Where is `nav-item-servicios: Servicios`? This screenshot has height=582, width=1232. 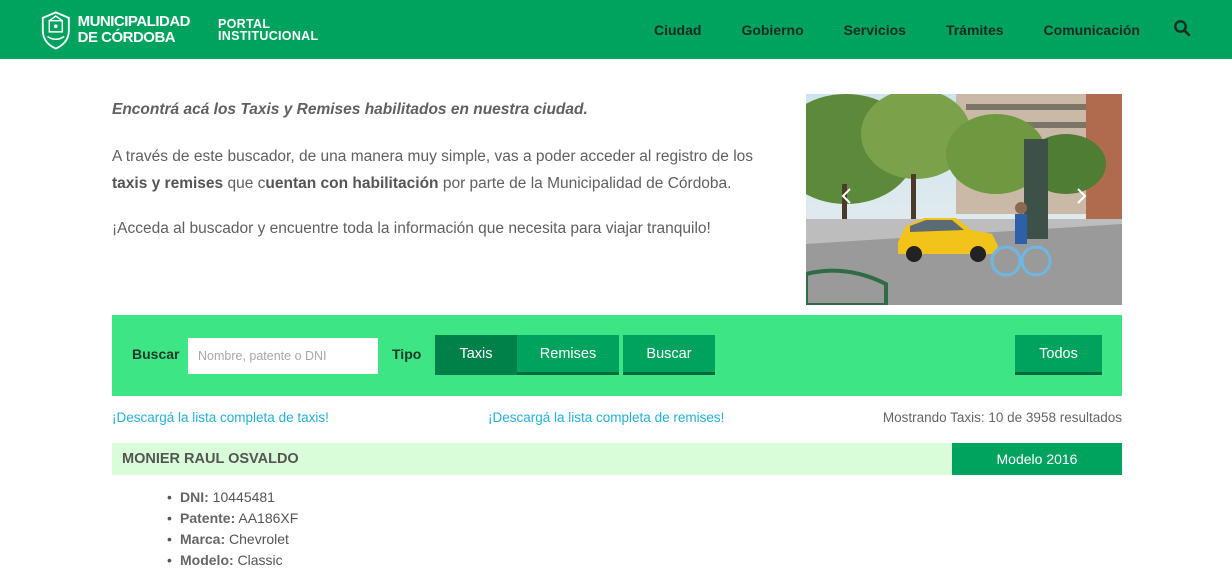
nav-item-servicios: Servicios is located at coordinates (875, 30).